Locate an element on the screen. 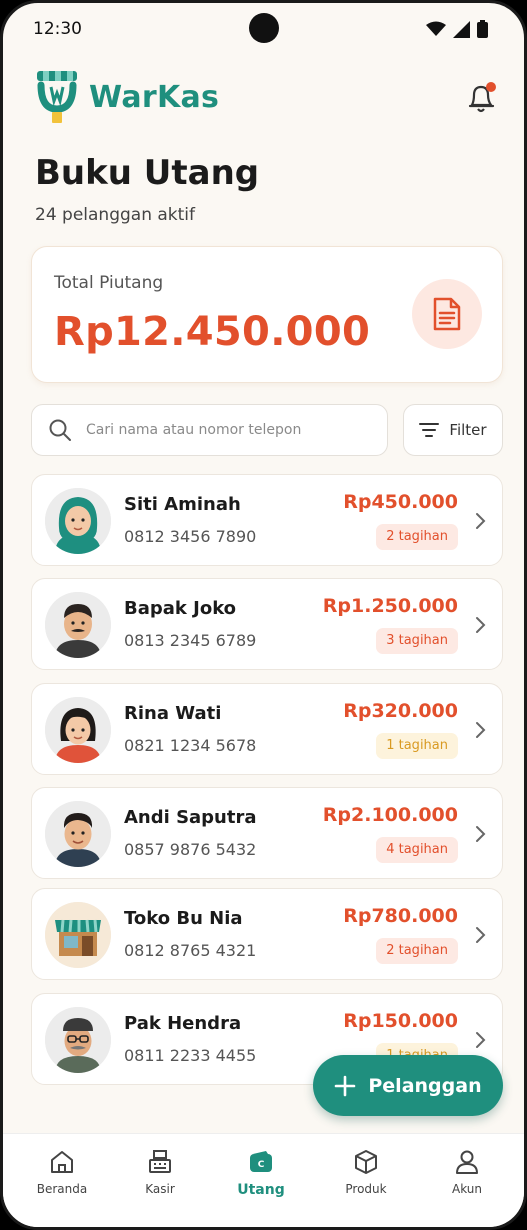  nav-label: Utang is located at coordinates (261, 1190).